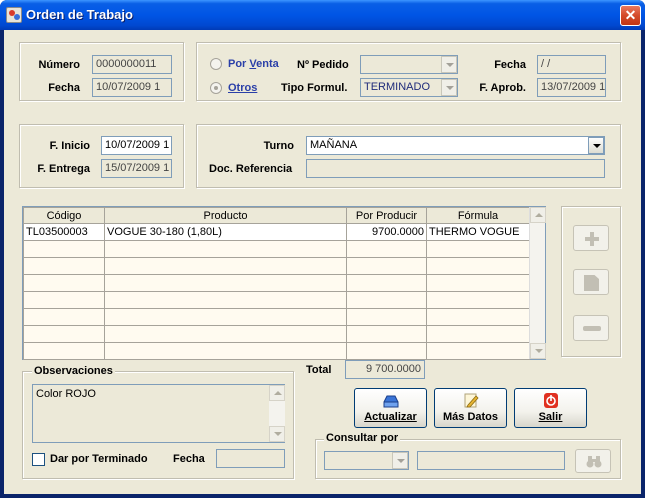 This screenshot has height=498, width=645. I want to click on f-entrega-field: 15/07/2009 1, so click(136, 168).